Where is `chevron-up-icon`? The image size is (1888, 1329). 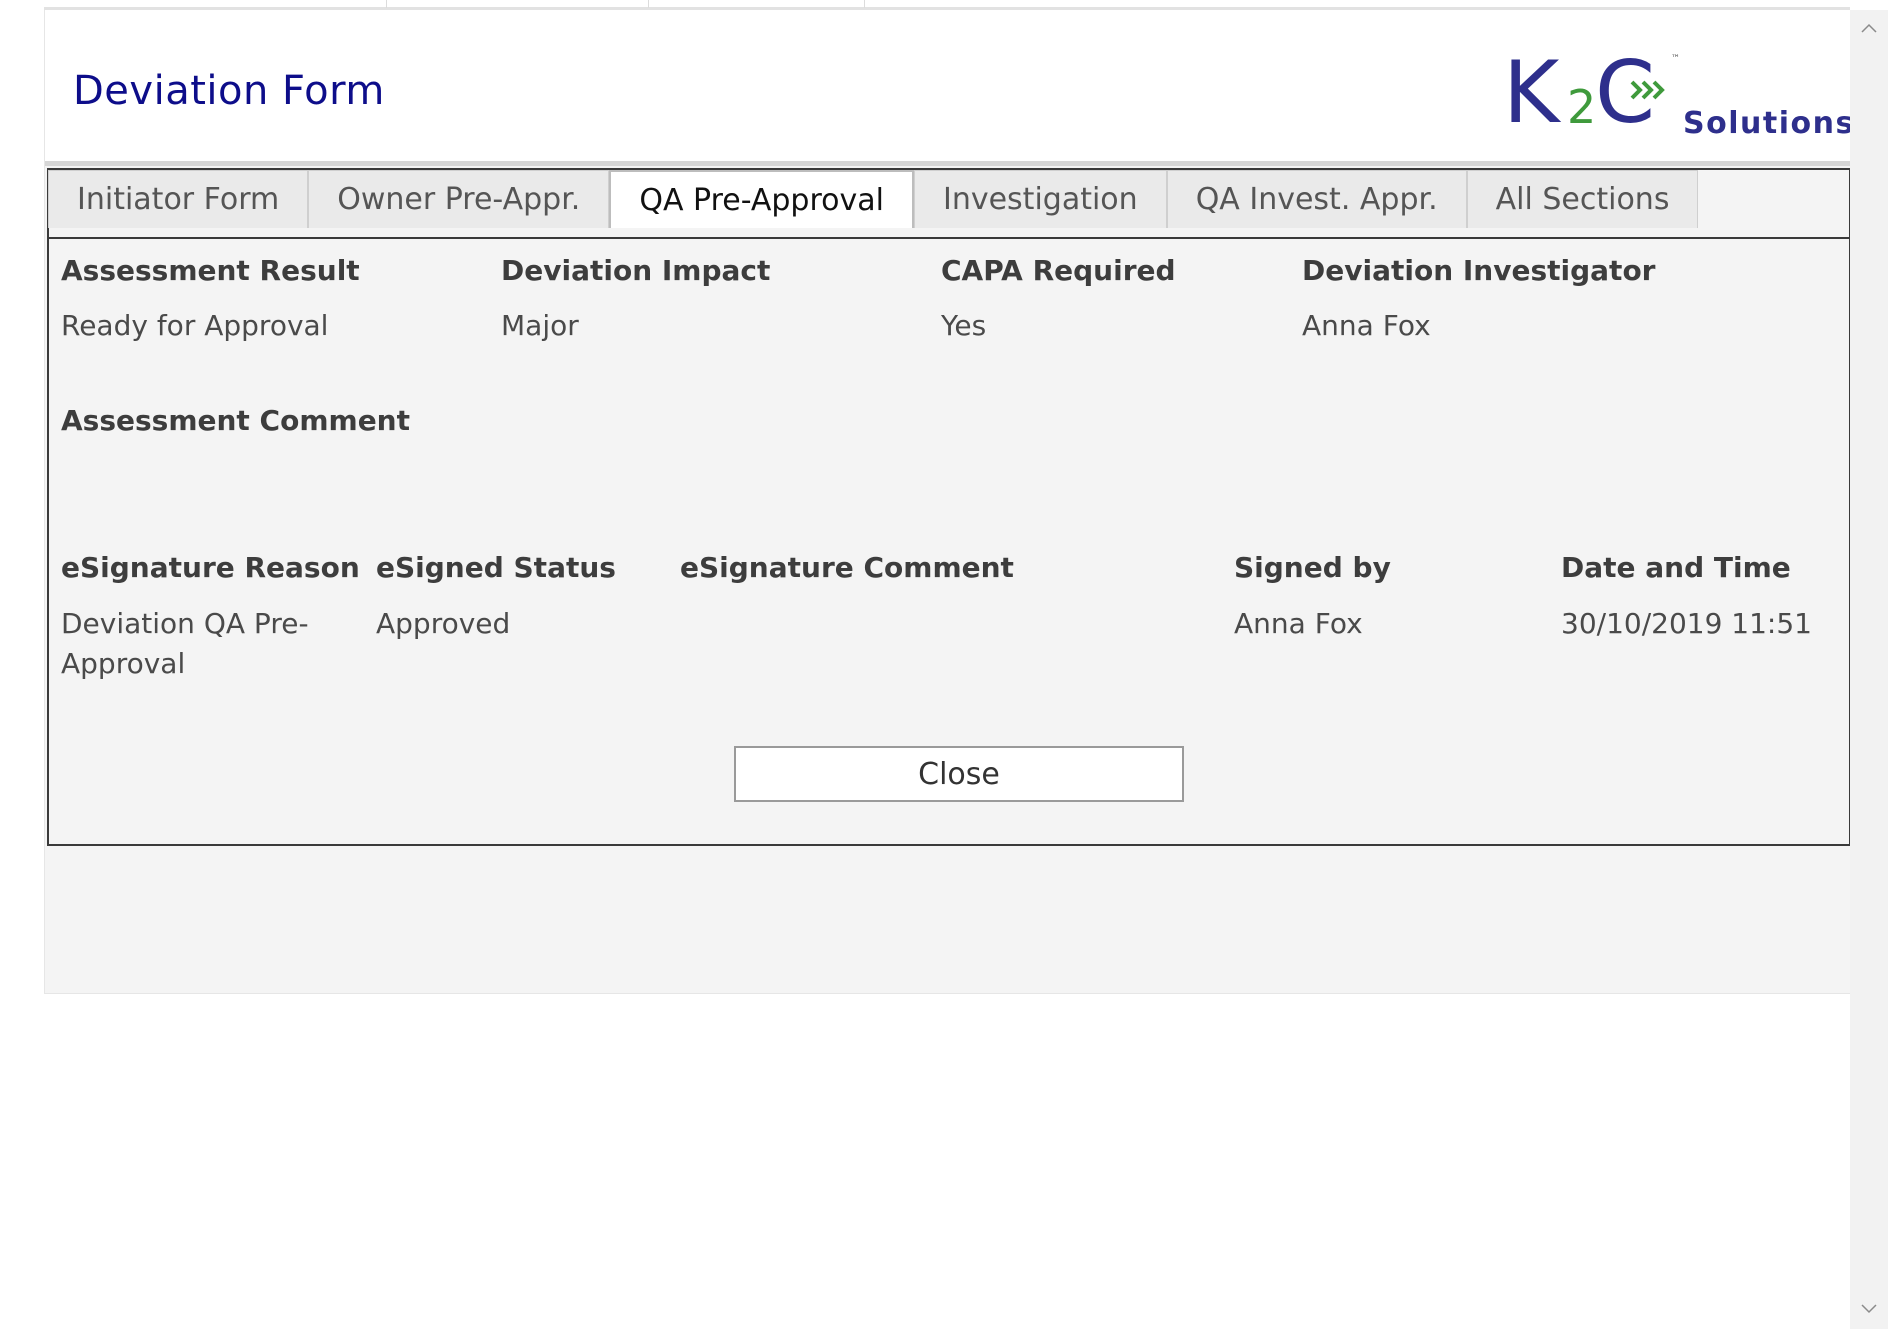 chevron-up-icon is located at coordinates (1869, 29).